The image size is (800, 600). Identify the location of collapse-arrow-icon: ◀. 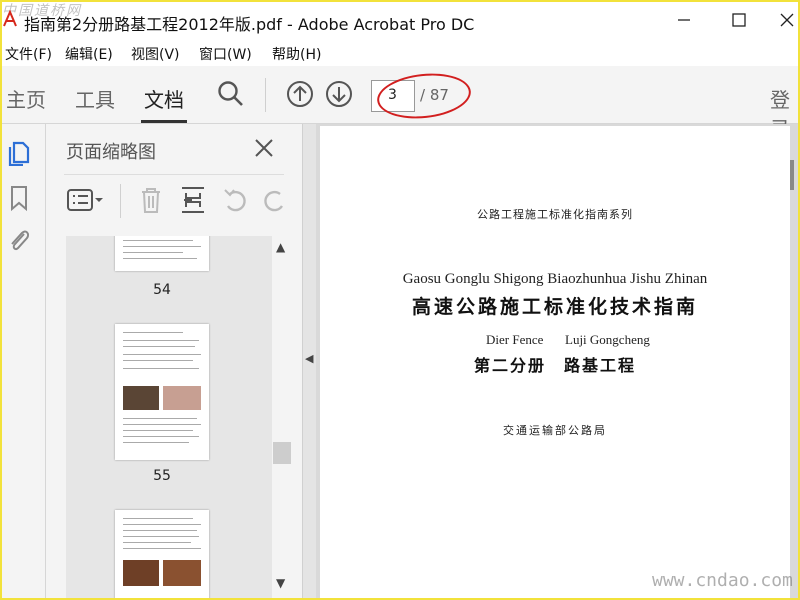
(309, 358).